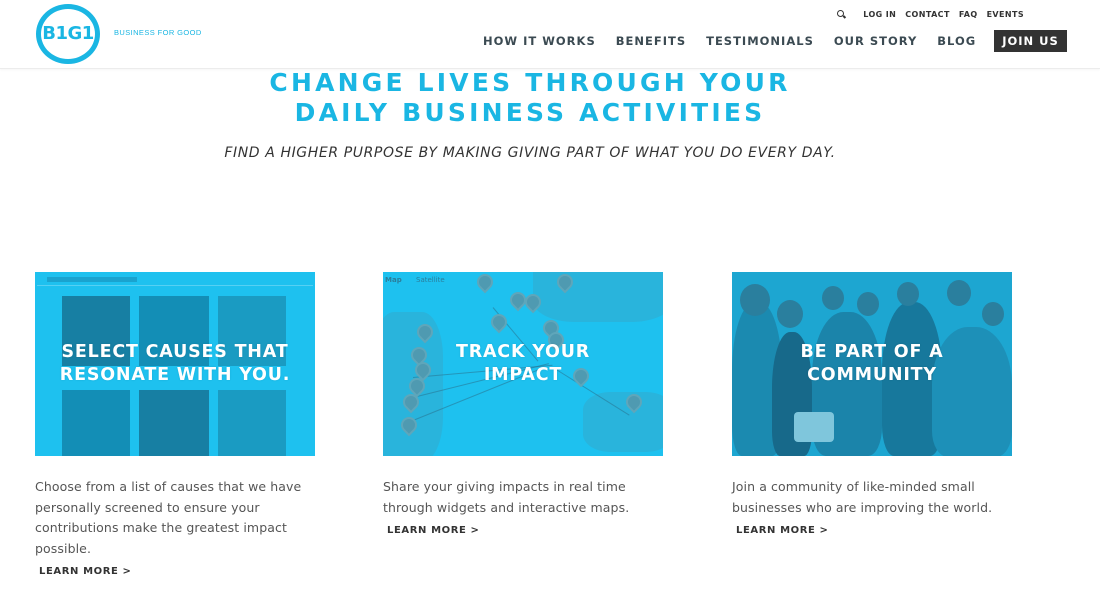 This screenshot has height=598, width=1100. Describe the element at coordinates (872, 352) in the screenshot. I see `card-title-line-1: BE PART OF A` at that location.